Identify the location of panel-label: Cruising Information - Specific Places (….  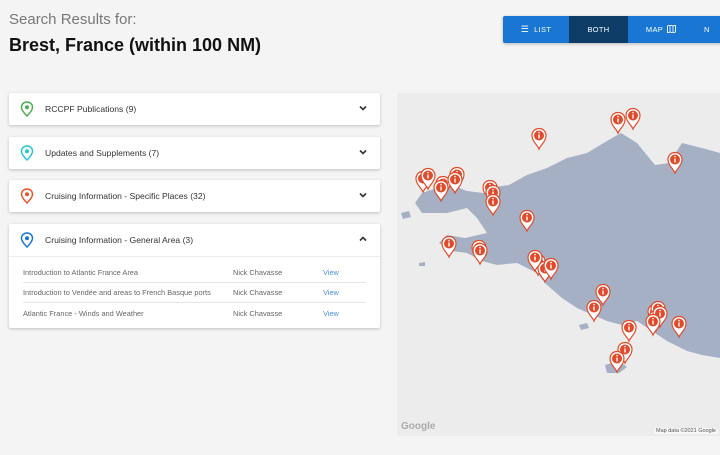
(125, 196).